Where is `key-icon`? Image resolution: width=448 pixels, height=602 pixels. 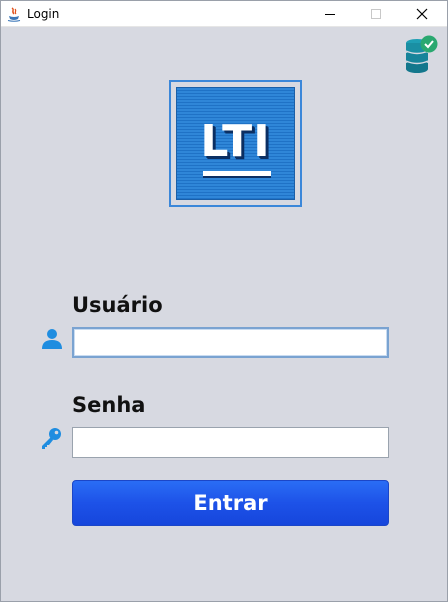 key-icon is located at coordinates (51, 438).